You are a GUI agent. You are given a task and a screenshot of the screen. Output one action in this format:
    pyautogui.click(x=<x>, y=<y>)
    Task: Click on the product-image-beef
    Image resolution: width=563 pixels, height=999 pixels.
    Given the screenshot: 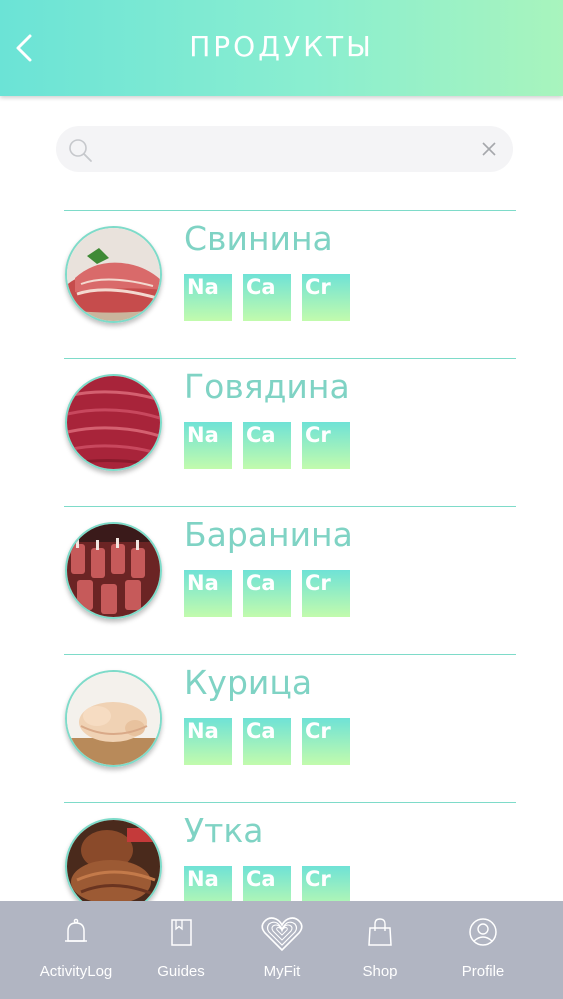 What is the action you would take?
    pyautogui.click(x=113, y=422)
    